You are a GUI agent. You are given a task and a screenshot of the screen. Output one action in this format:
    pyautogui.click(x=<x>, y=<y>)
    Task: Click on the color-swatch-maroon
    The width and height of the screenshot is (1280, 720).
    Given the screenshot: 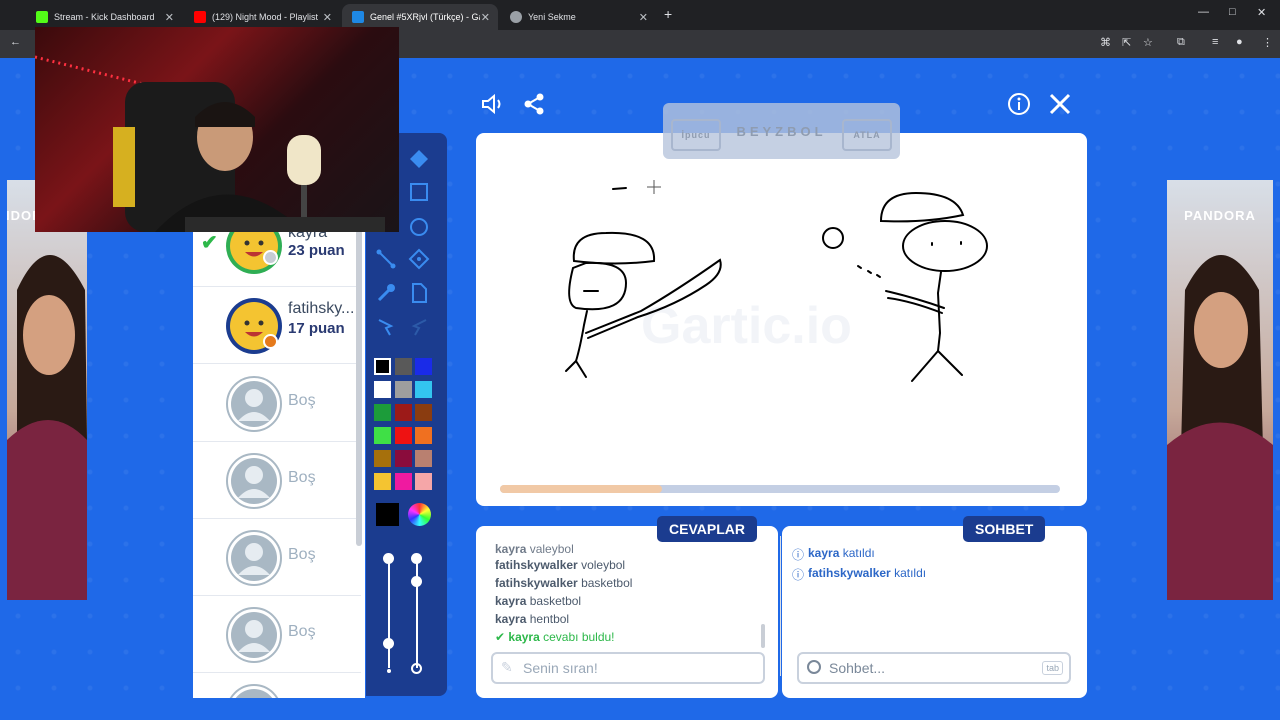 What is the action you would take?
    pyautogui.click(x=403, y=458)
    